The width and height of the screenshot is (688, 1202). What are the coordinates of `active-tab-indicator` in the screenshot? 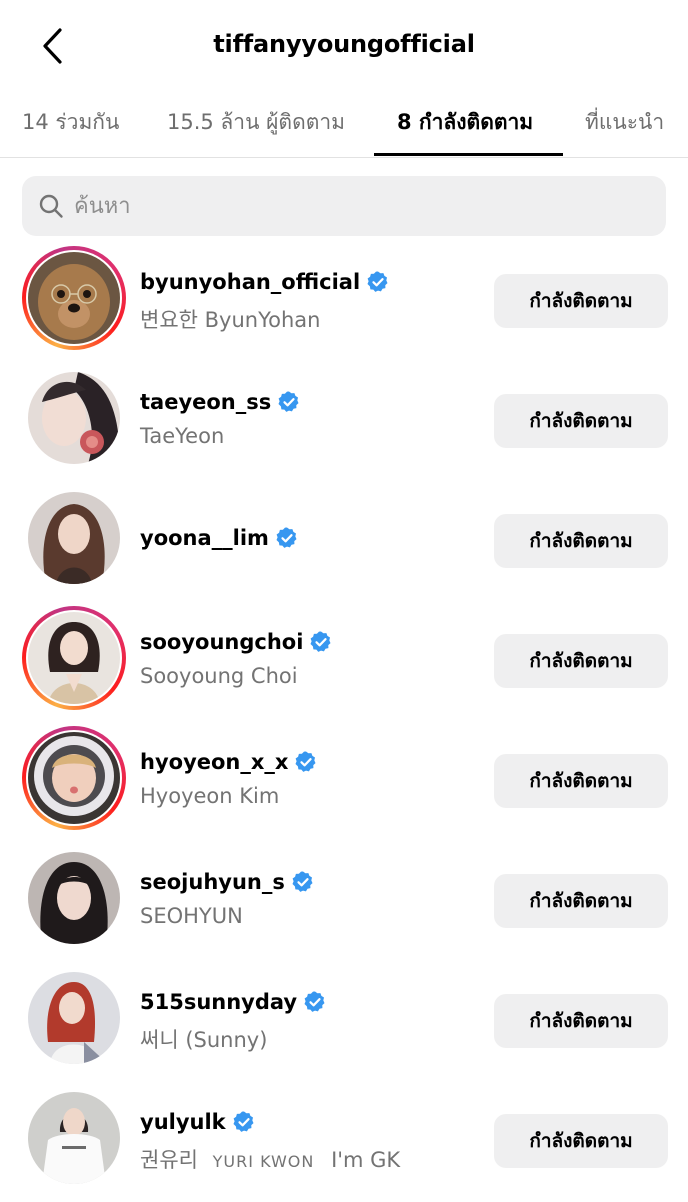 It's located at (468, 154).